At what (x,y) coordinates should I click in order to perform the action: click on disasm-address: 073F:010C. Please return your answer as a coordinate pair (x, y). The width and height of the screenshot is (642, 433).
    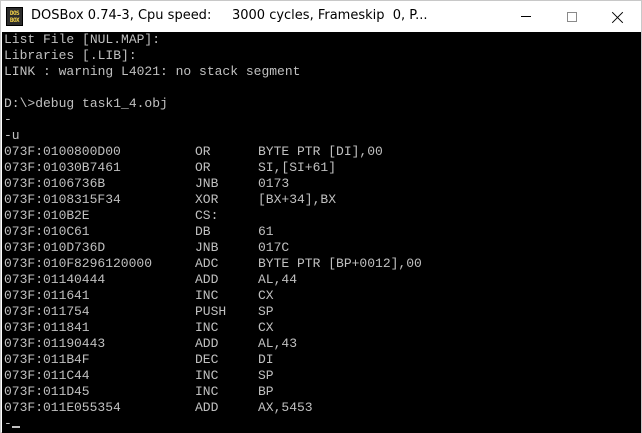
    Looking at the image, I should click on (39, 231).